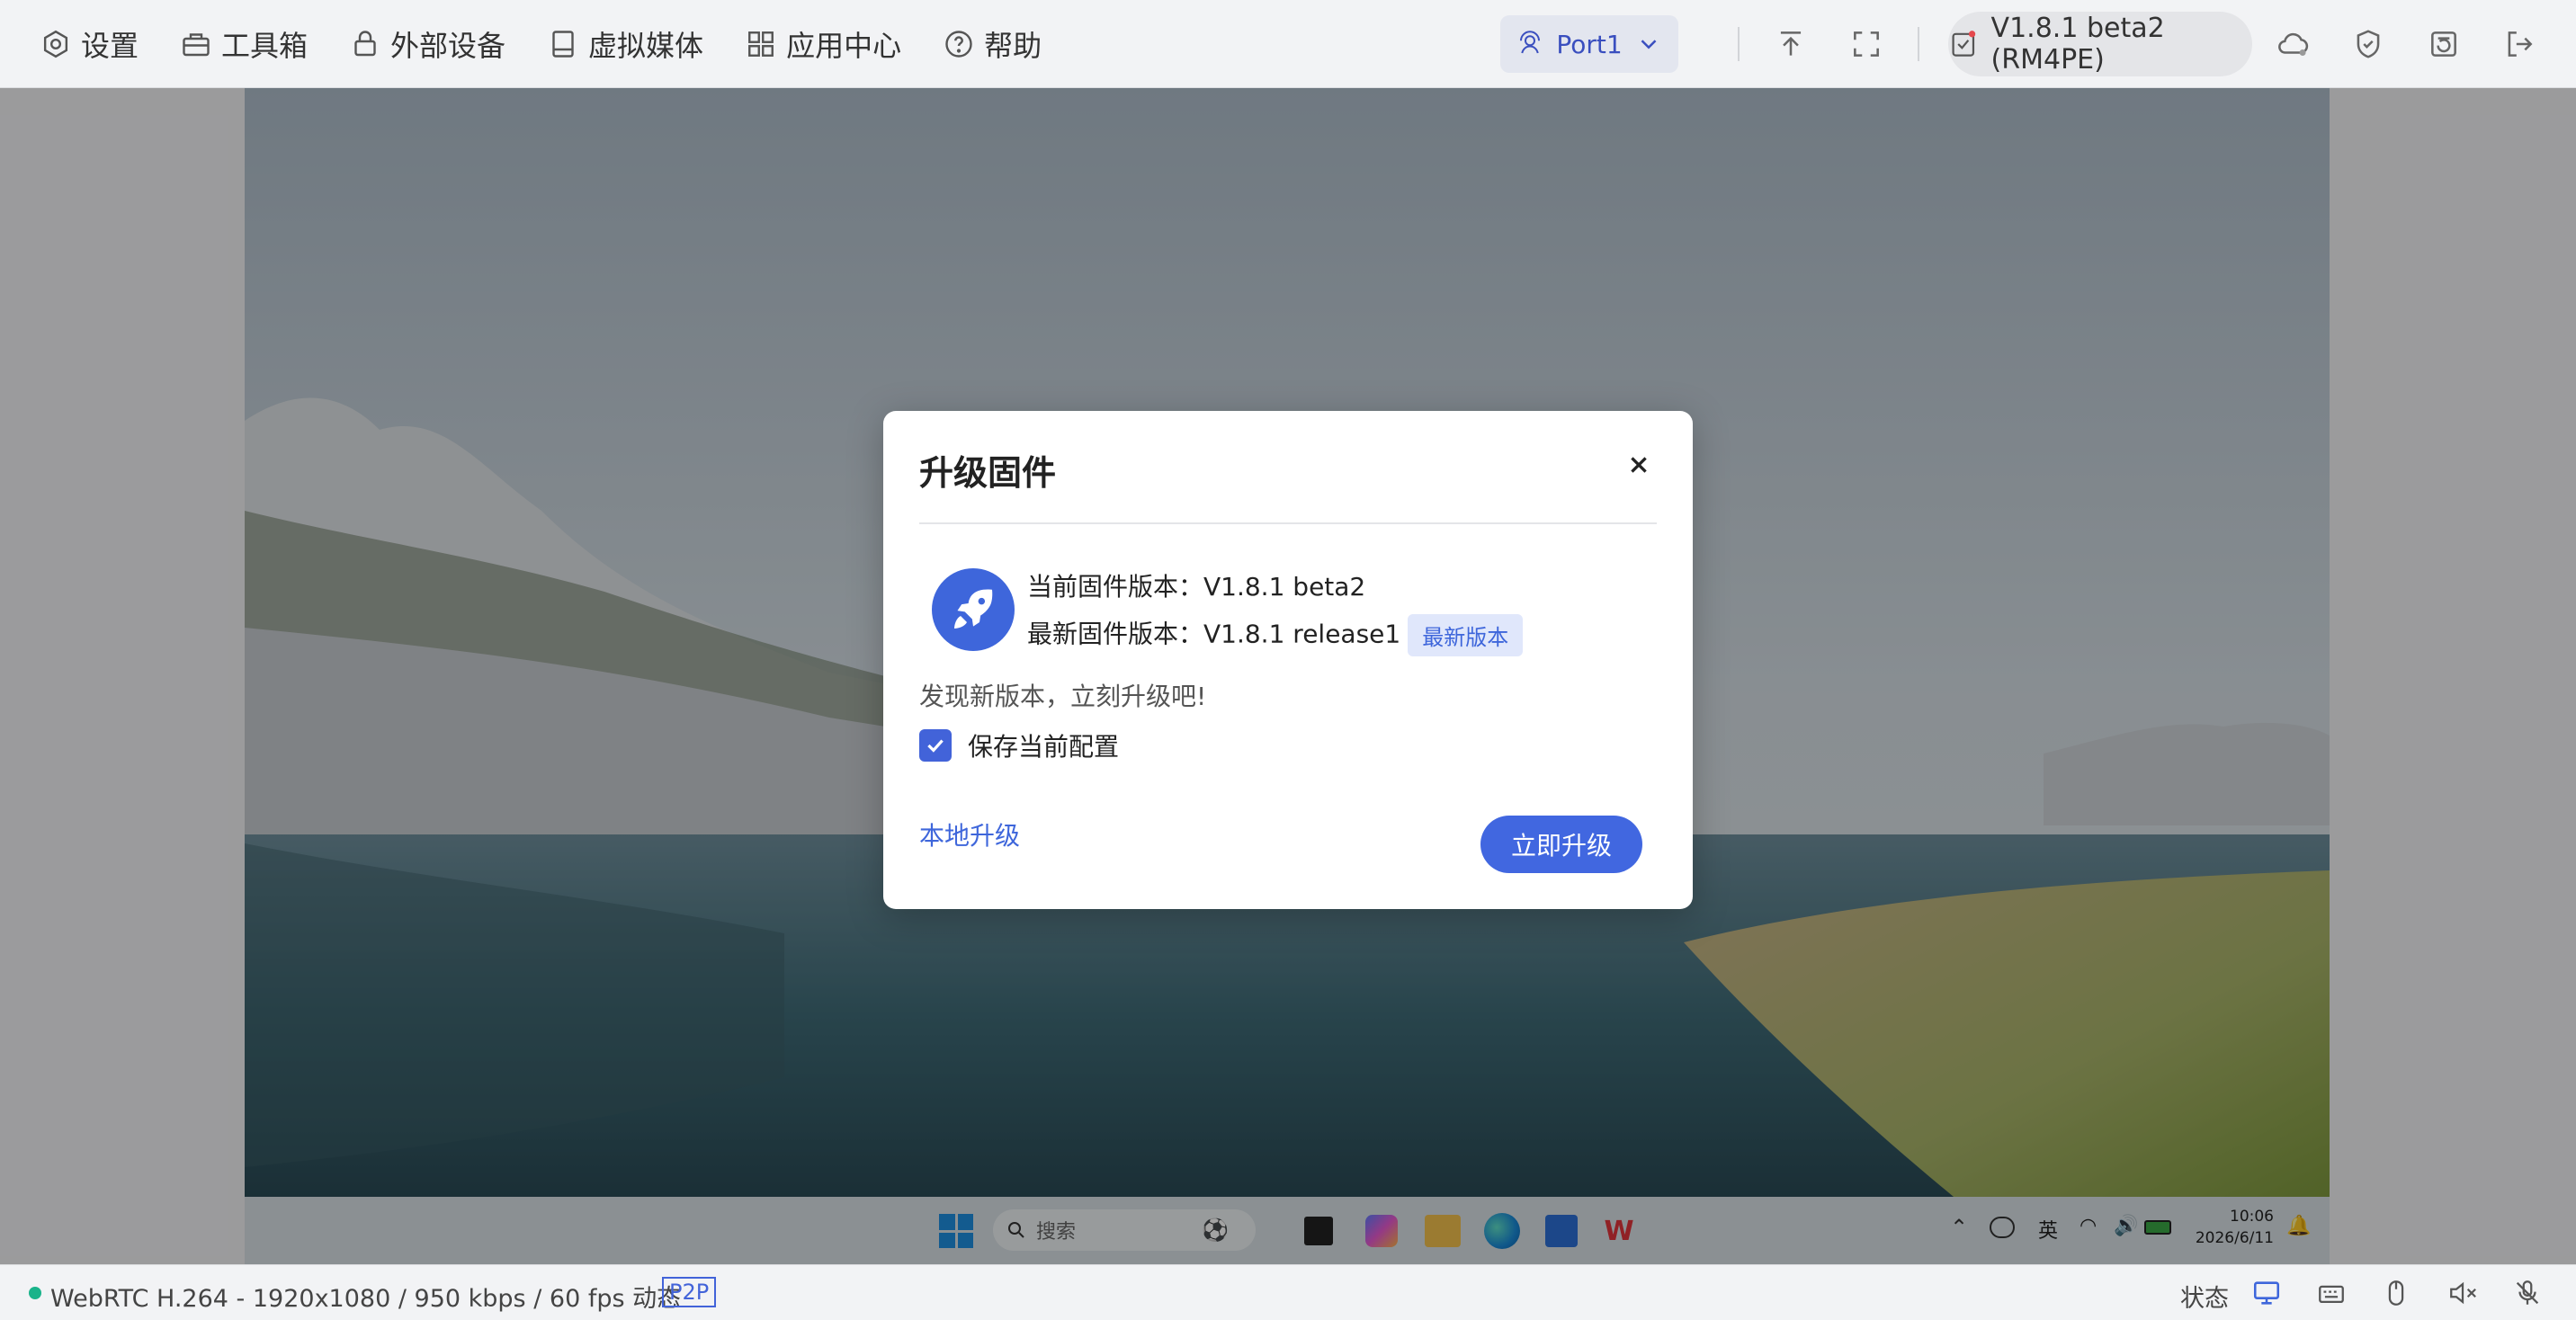 The height and width of the screenshot is (1320, 2576). I want to click on dialog-title: 升级固件, so click(988, 473).